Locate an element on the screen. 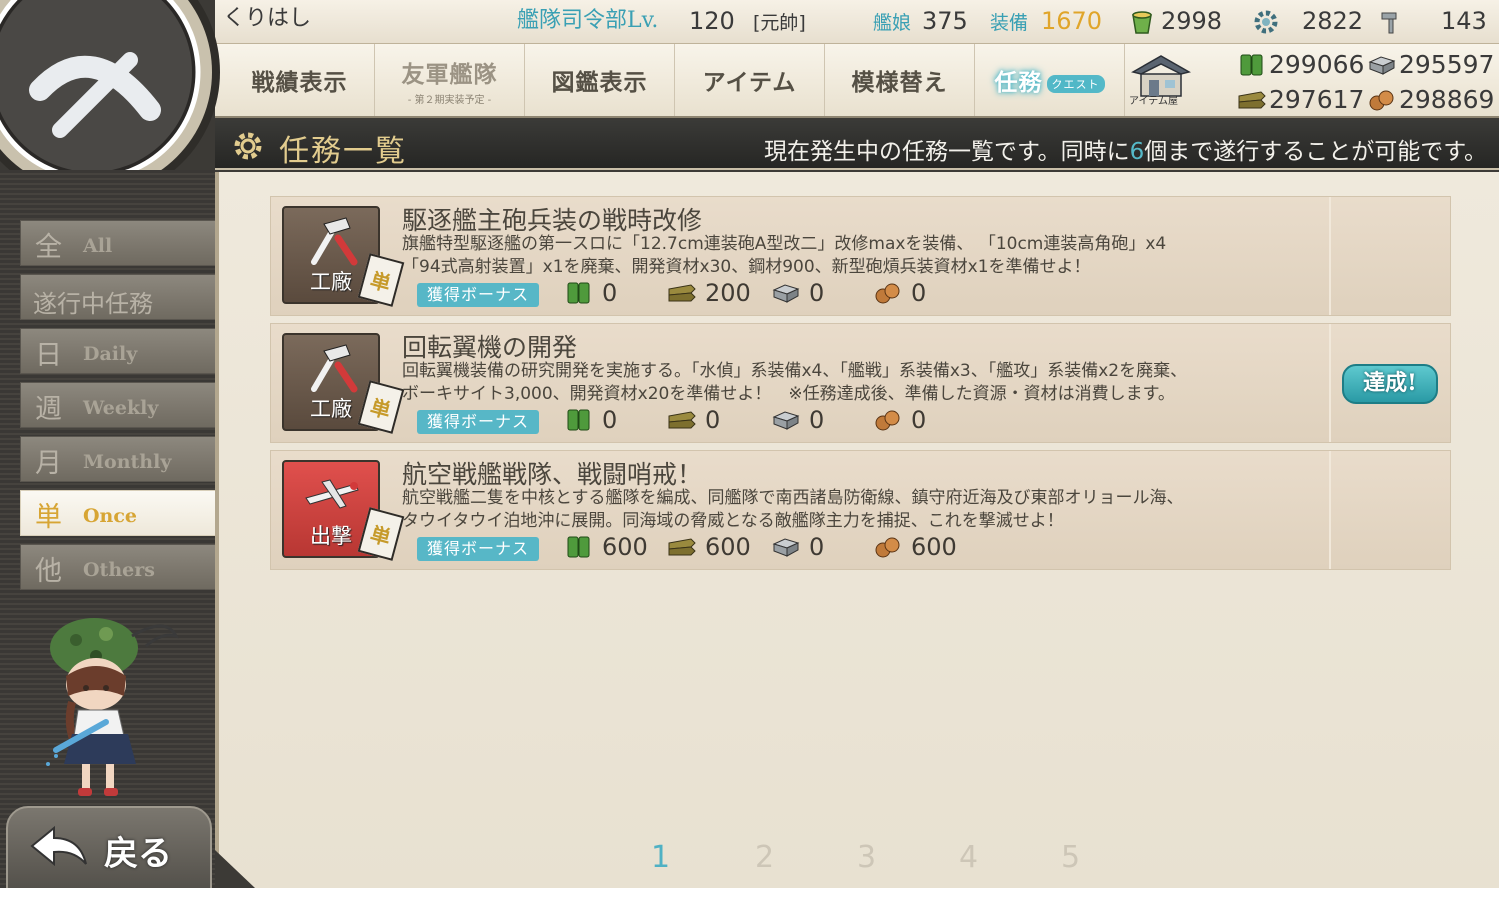  tab-kanji: 単 is located at coordinates (48, 517).